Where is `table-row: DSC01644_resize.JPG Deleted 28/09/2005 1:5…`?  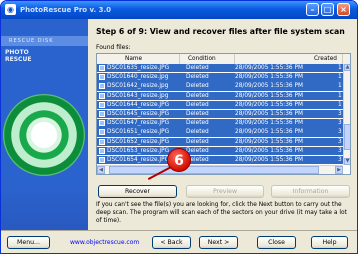 table-row: DSC01644_resize.JPG Deleted 28/09/2005 1:5… is located at coordinates (220, 105).